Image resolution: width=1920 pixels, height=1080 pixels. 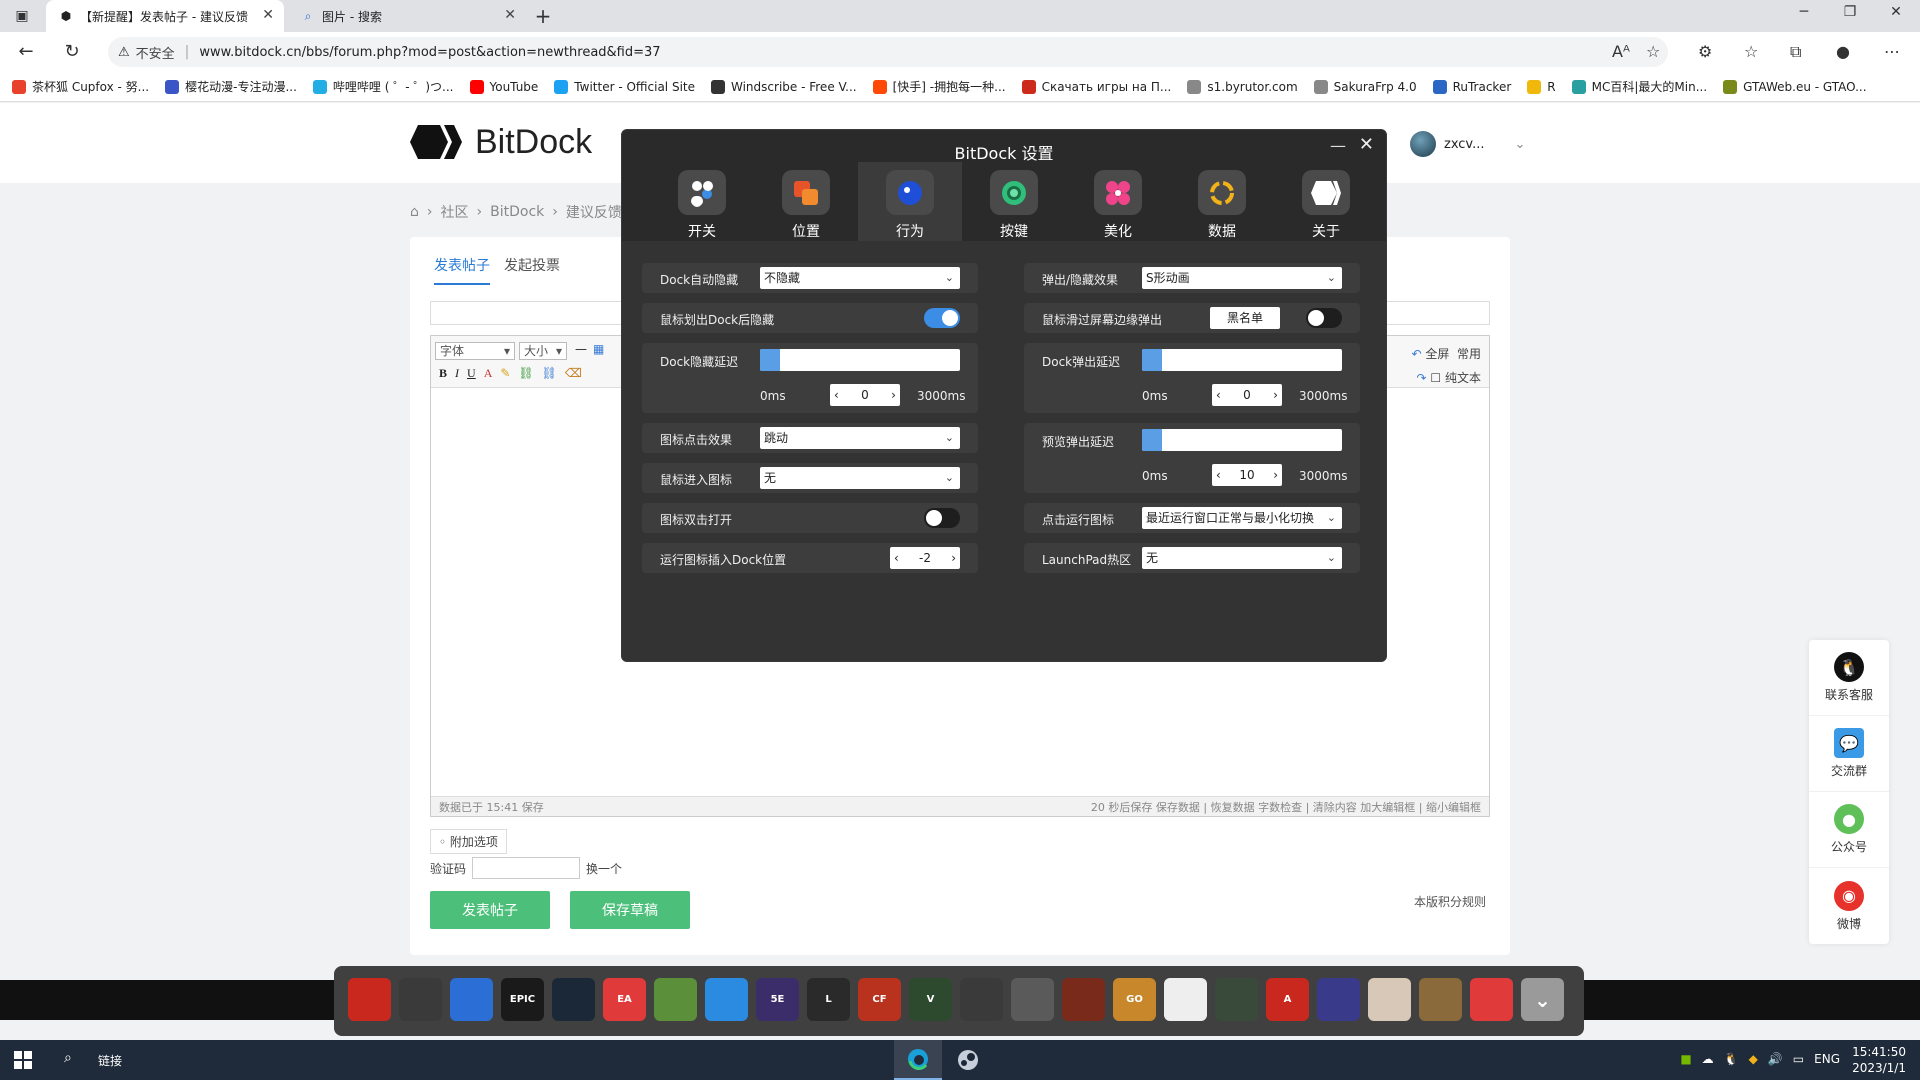 What do you see at coordinates (457, 373) in the screenshot?
I see `italic-icon: I` at bounding box center [457, 373].